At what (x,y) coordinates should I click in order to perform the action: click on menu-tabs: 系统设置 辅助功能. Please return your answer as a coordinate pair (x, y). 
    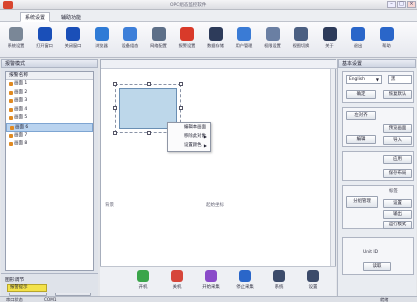
    Looking at the image, I should click on (208, 16).